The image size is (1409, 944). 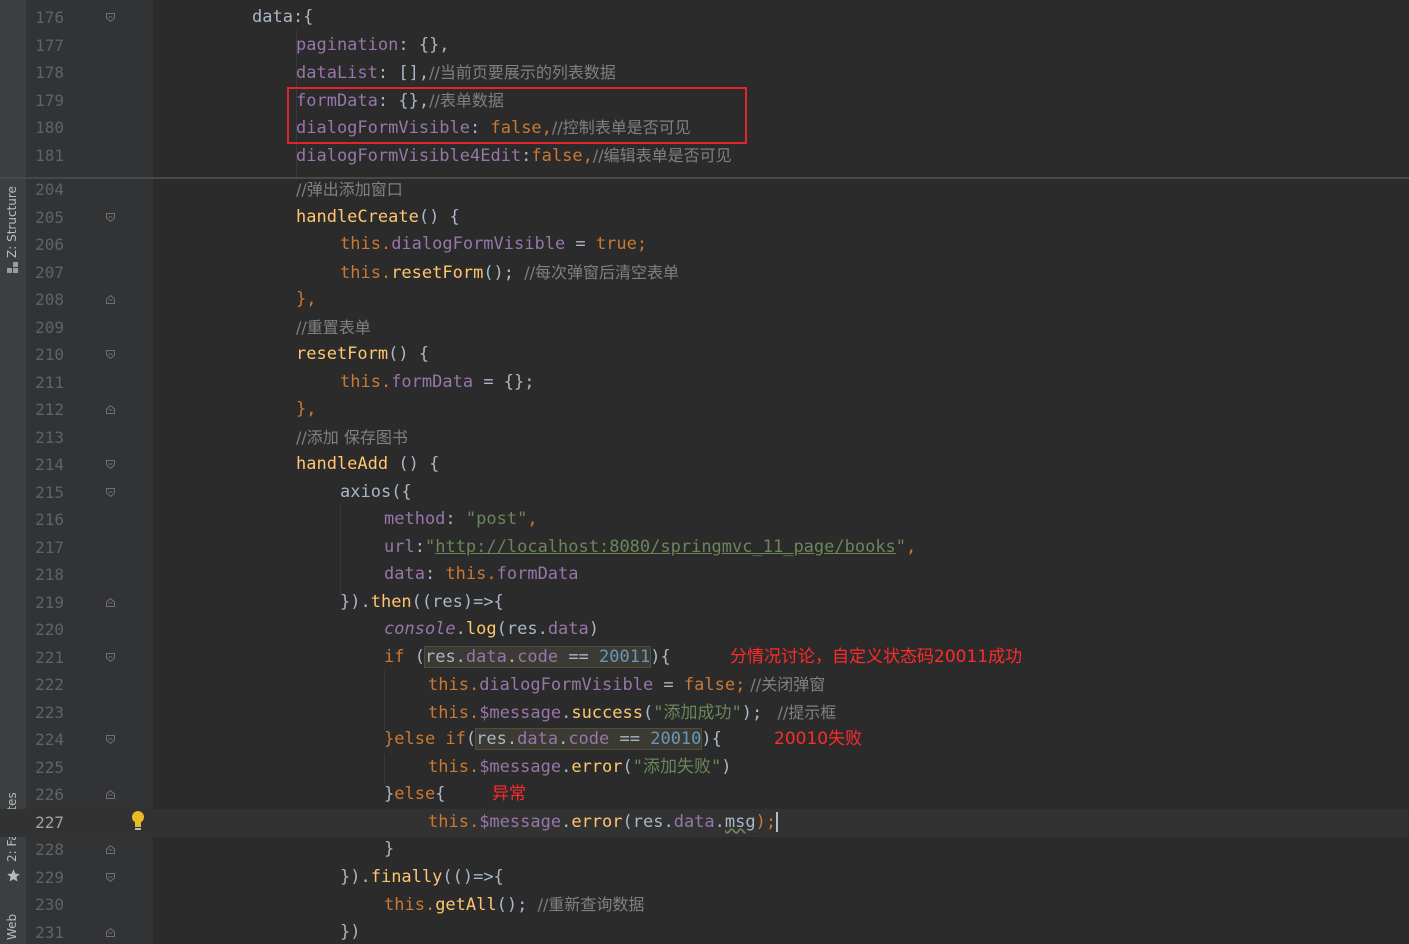 What do you see at coordinates (514, 156) in the screenshot?
I see `code-text: dialogFormVisible4Edit:false,//编辑表单是否可见` at bounding box center [514, 156].